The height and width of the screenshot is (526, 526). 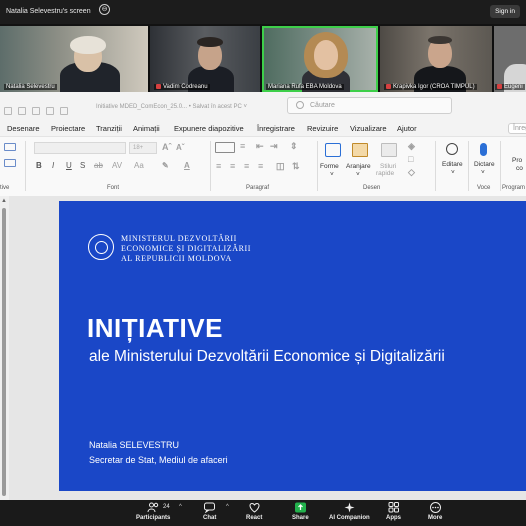 What do you see at coordinates (209, 128) in the screenshot?
I see `tab-expunere: Expunere diapozitive` at bounding box center [209, 128].